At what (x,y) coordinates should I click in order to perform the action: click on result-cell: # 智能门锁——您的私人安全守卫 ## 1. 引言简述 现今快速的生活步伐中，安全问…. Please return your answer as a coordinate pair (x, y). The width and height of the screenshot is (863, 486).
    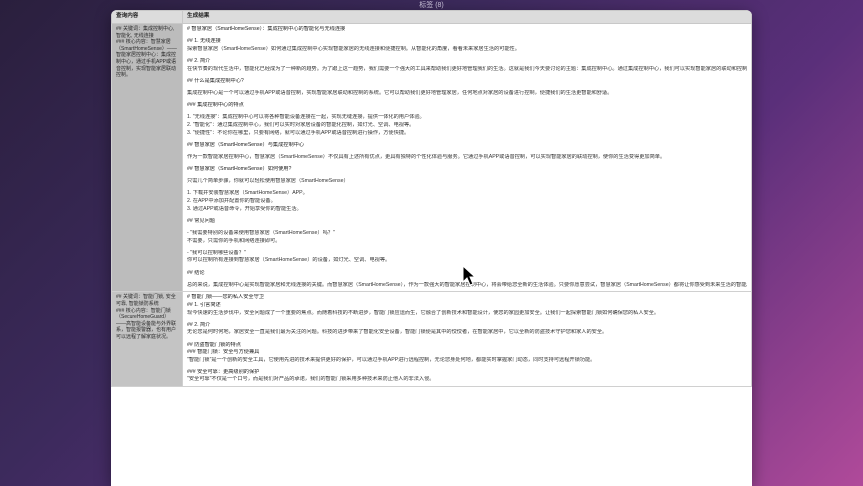
    Looking at the image, I should click on (467, 339).